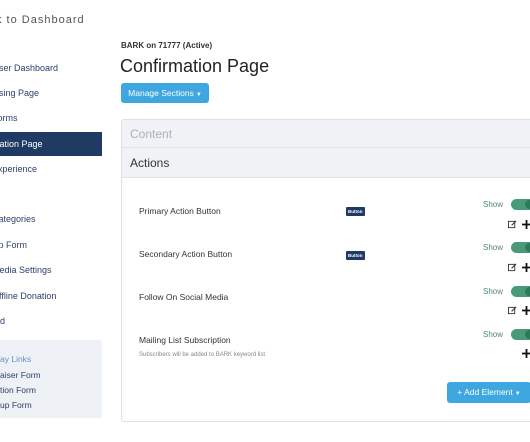 The width and height of the screenshot is (530, 442). I want to click on sidebar-item-label: ord, so click(3, 321).